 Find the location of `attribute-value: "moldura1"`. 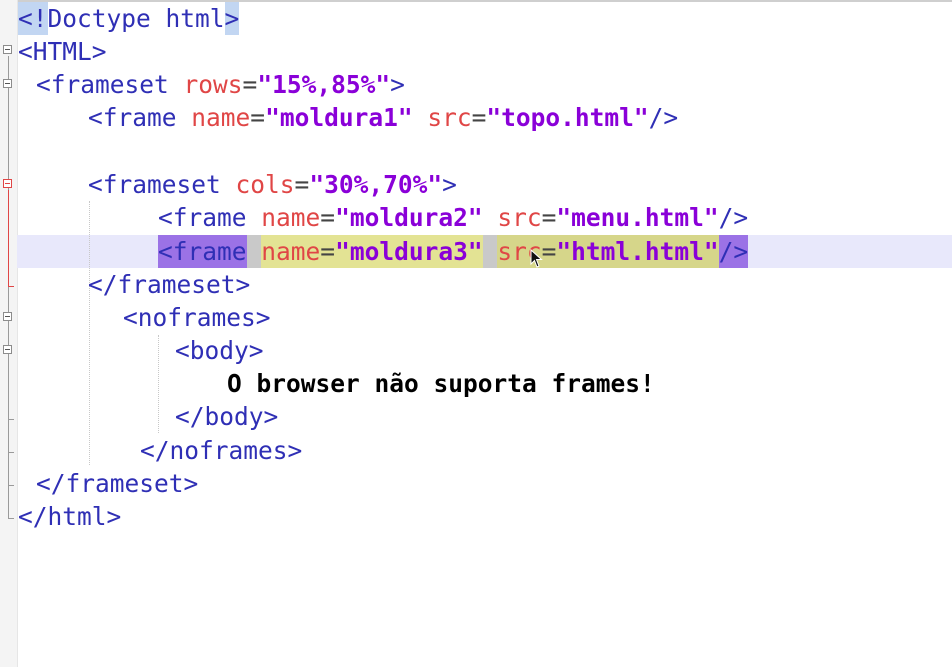

attribute-value: "moldura1" is located at coordinates (339, 117).